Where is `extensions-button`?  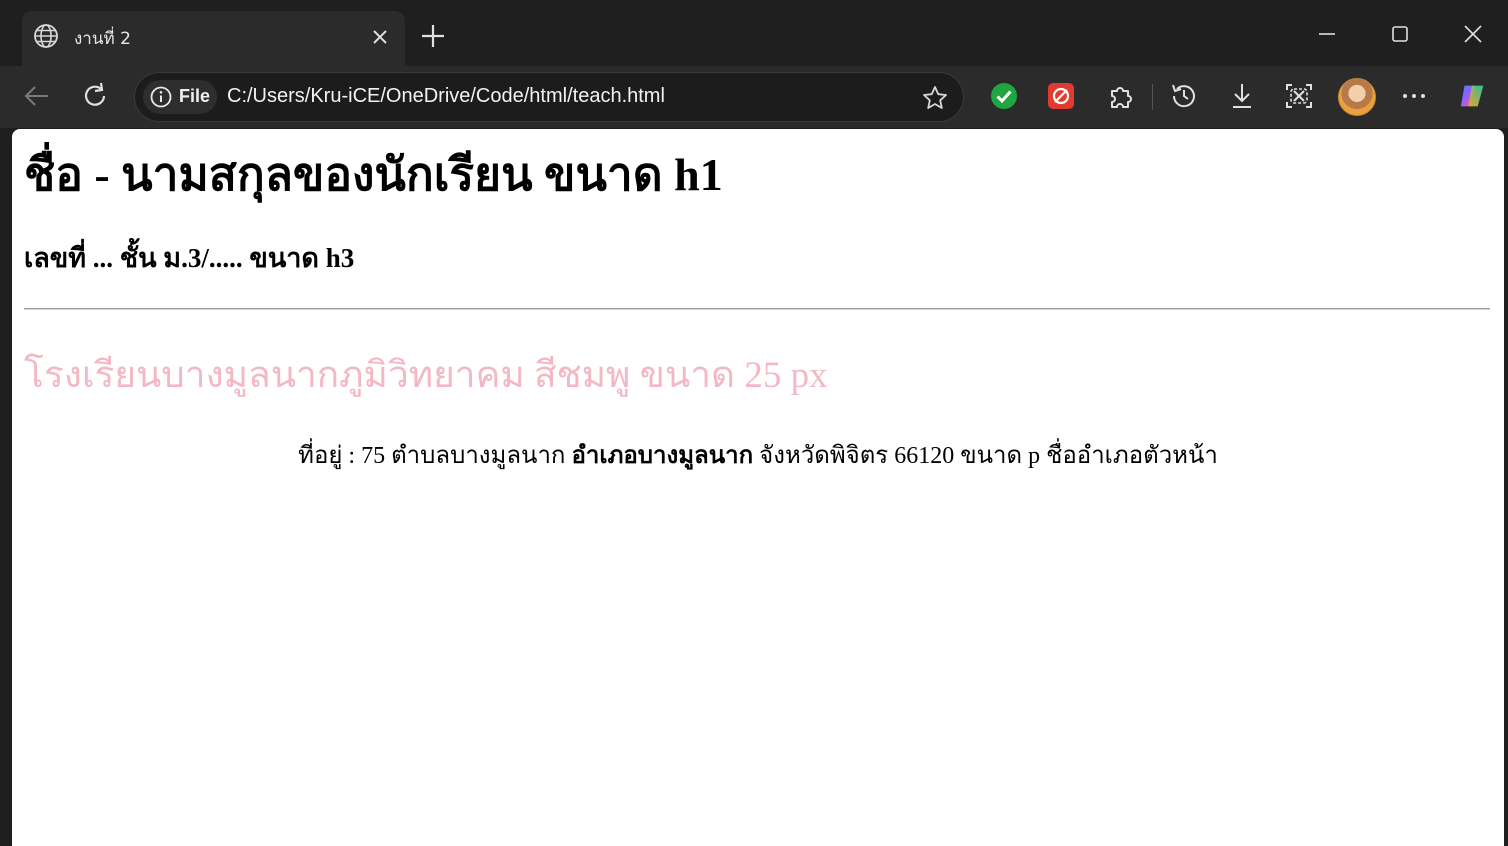 extensions-button is located at coordinates (1120, 96).